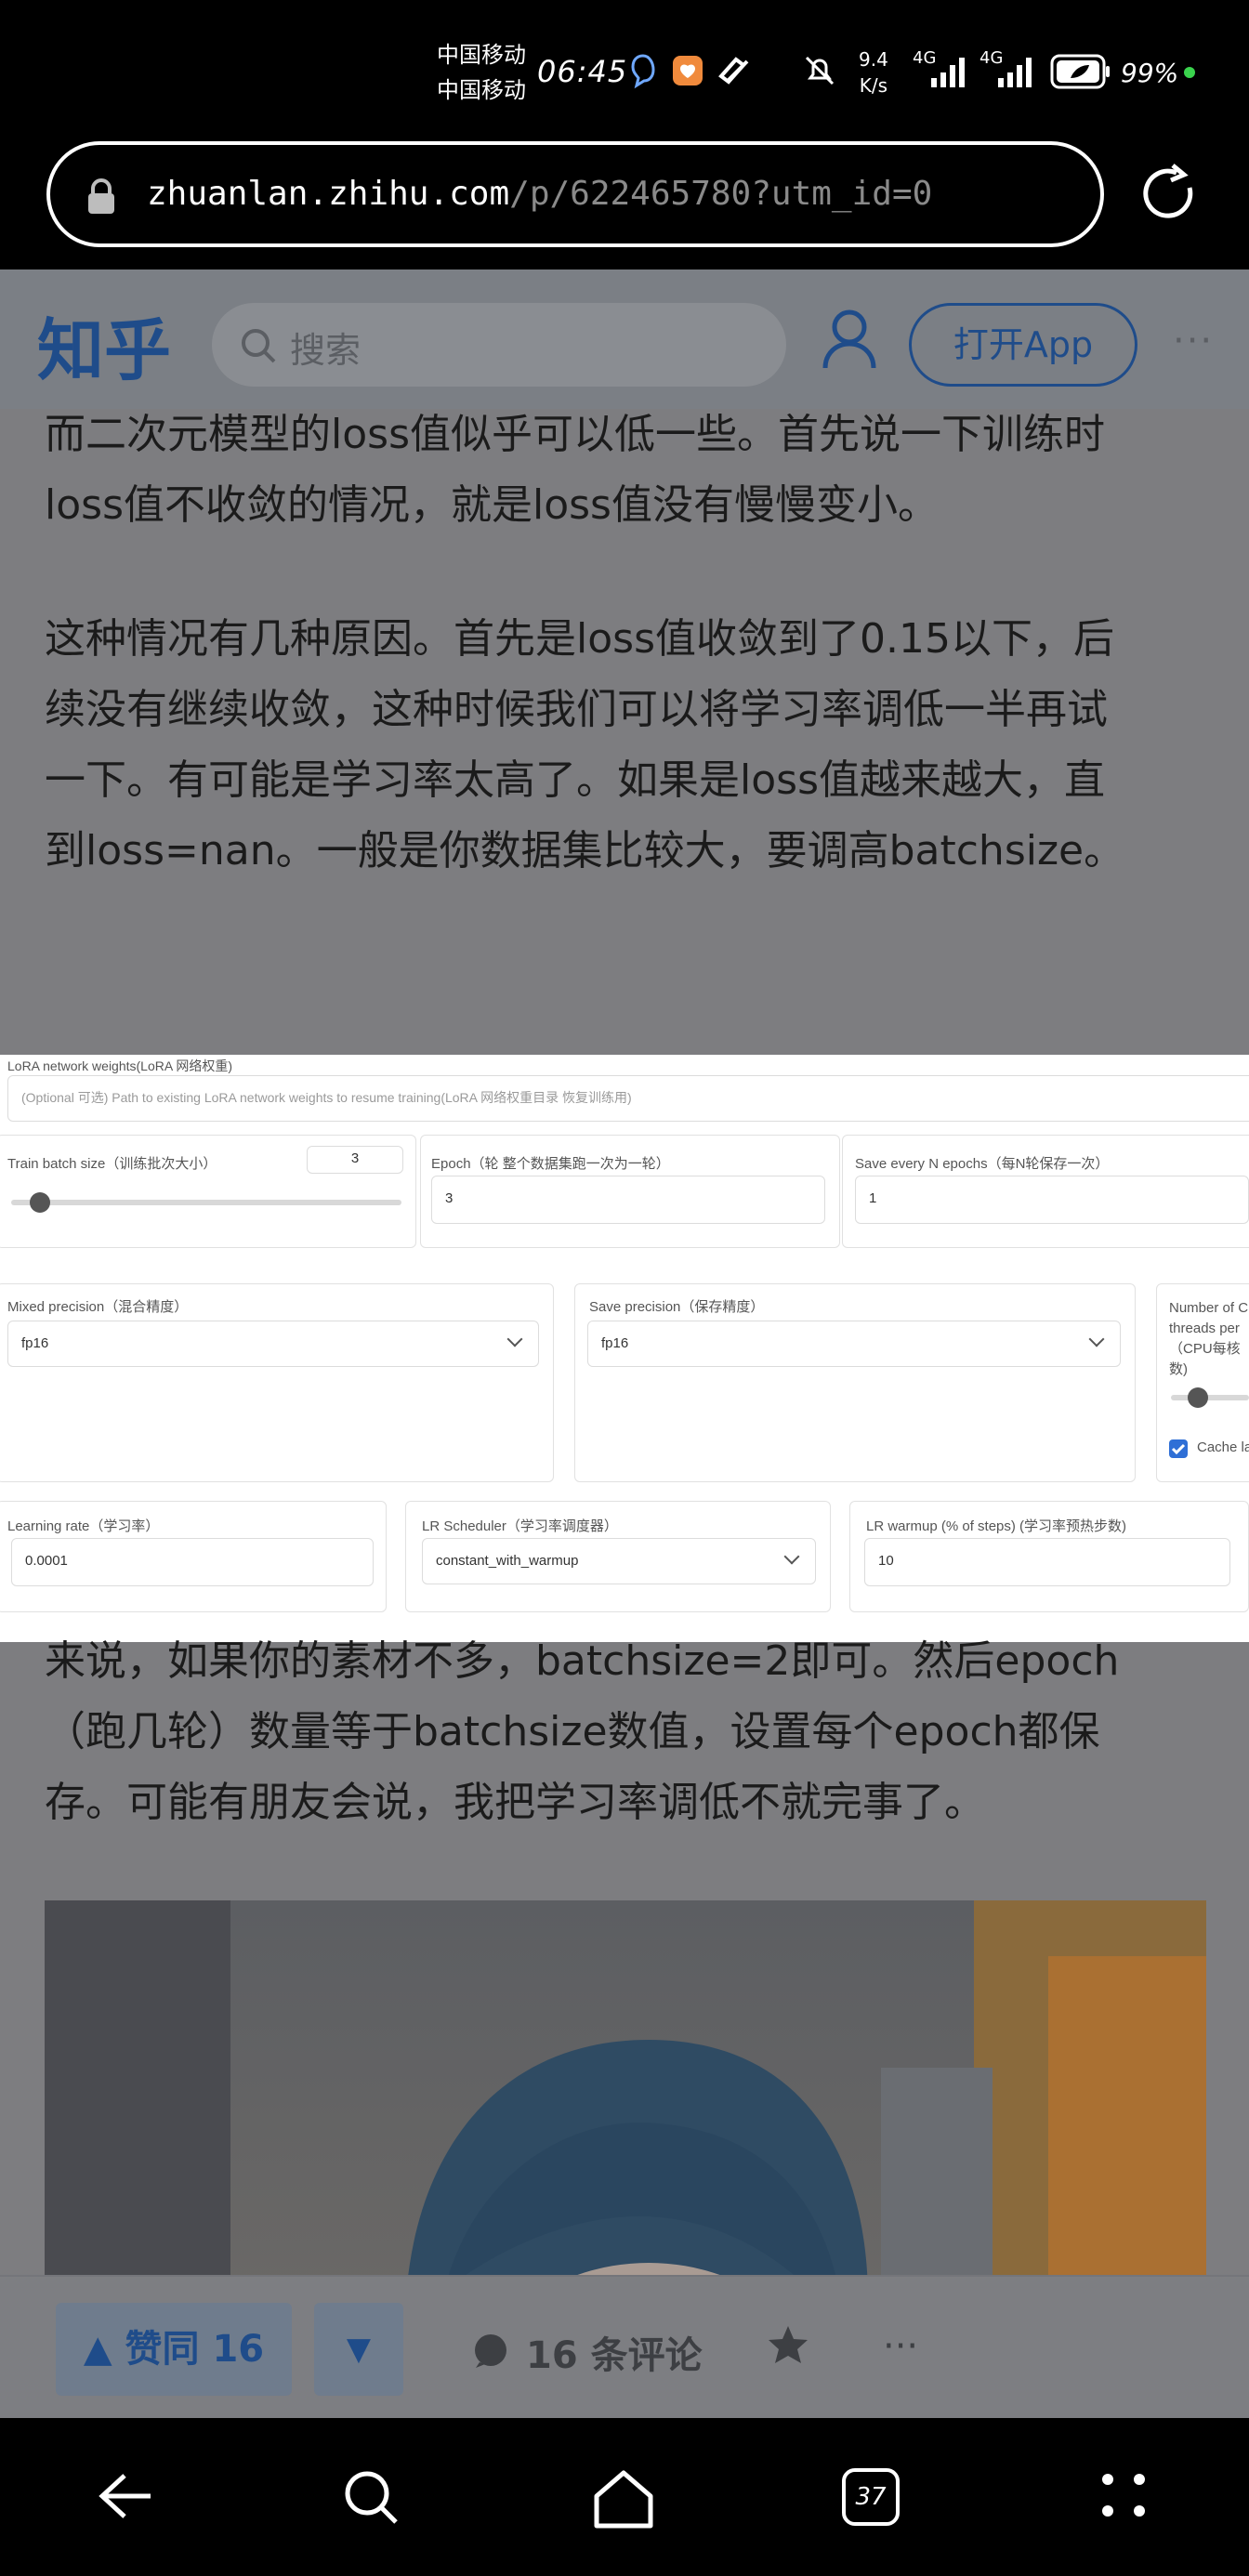 Image resolution: width=1249 pixels, height=2576 pixels. I want to click on save-every-label: Save every N epochs（每N轮保存一次）, so click(982, 1164).